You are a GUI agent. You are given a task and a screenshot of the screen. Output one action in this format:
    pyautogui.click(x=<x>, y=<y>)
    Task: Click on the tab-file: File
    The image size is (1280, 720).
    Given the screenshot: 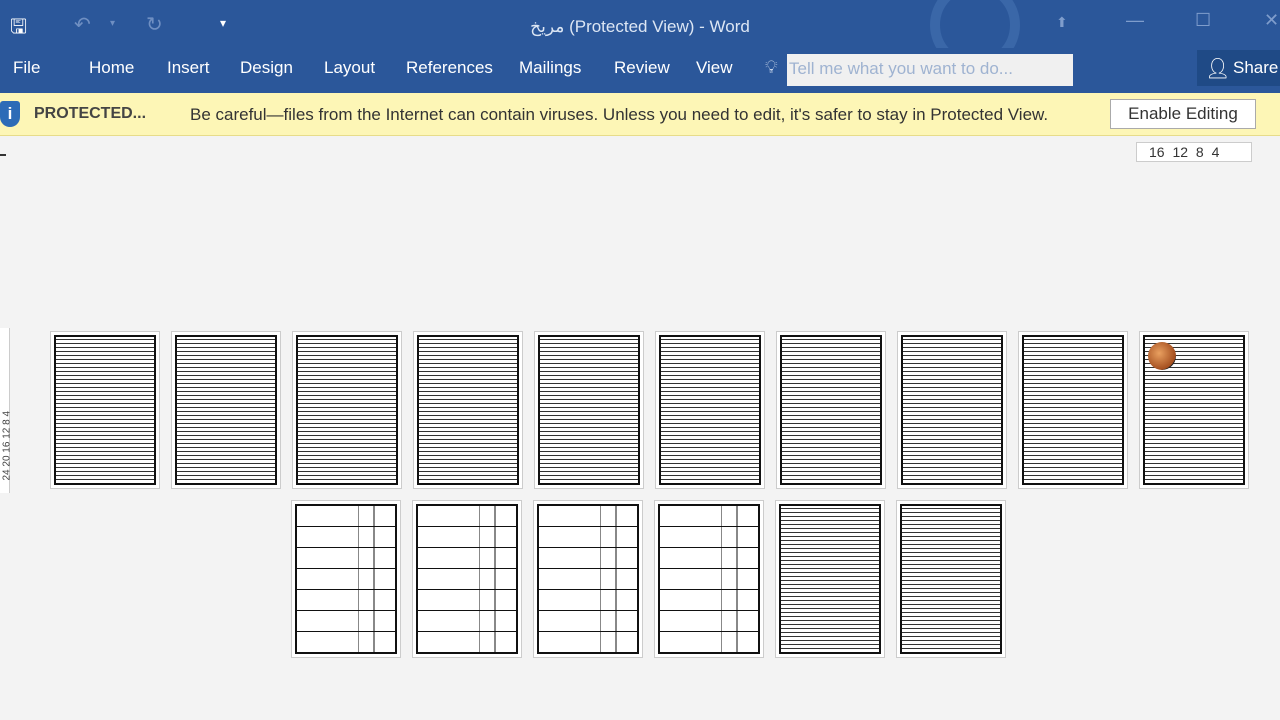 What is the action you would take?
    pyautogui.click(x=26, y=68)
    